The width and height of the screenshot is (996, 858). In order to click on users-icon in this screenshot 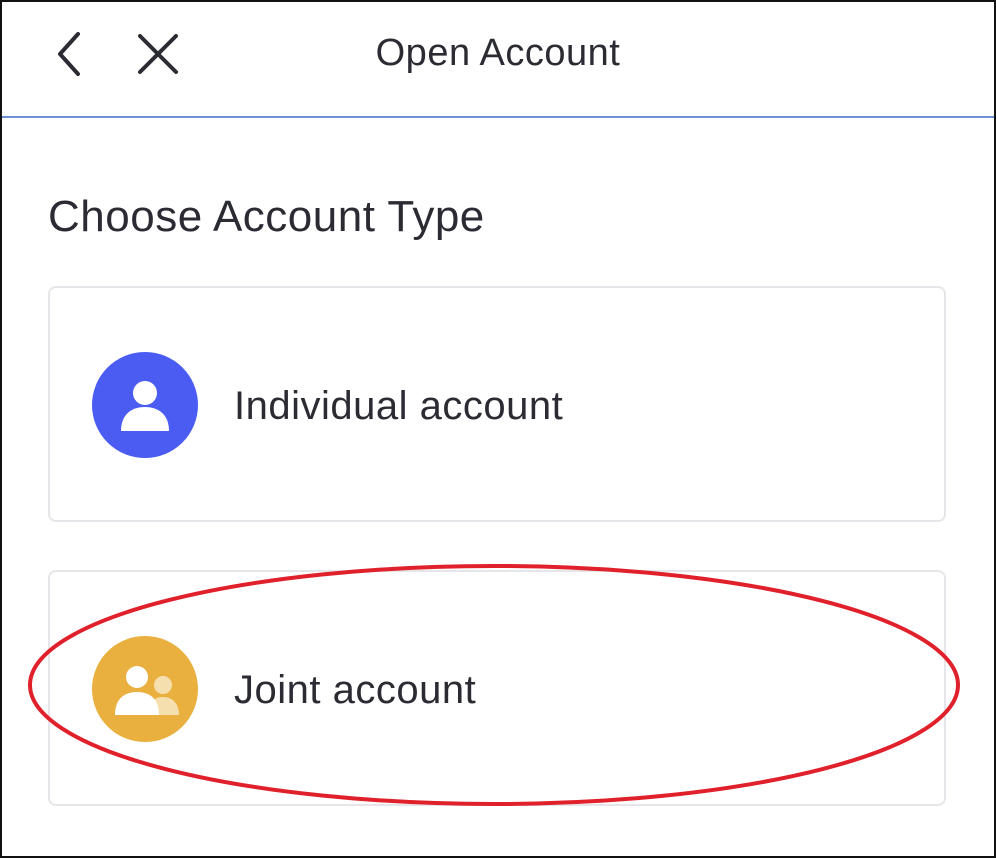, I will do `click(147, 690)`.